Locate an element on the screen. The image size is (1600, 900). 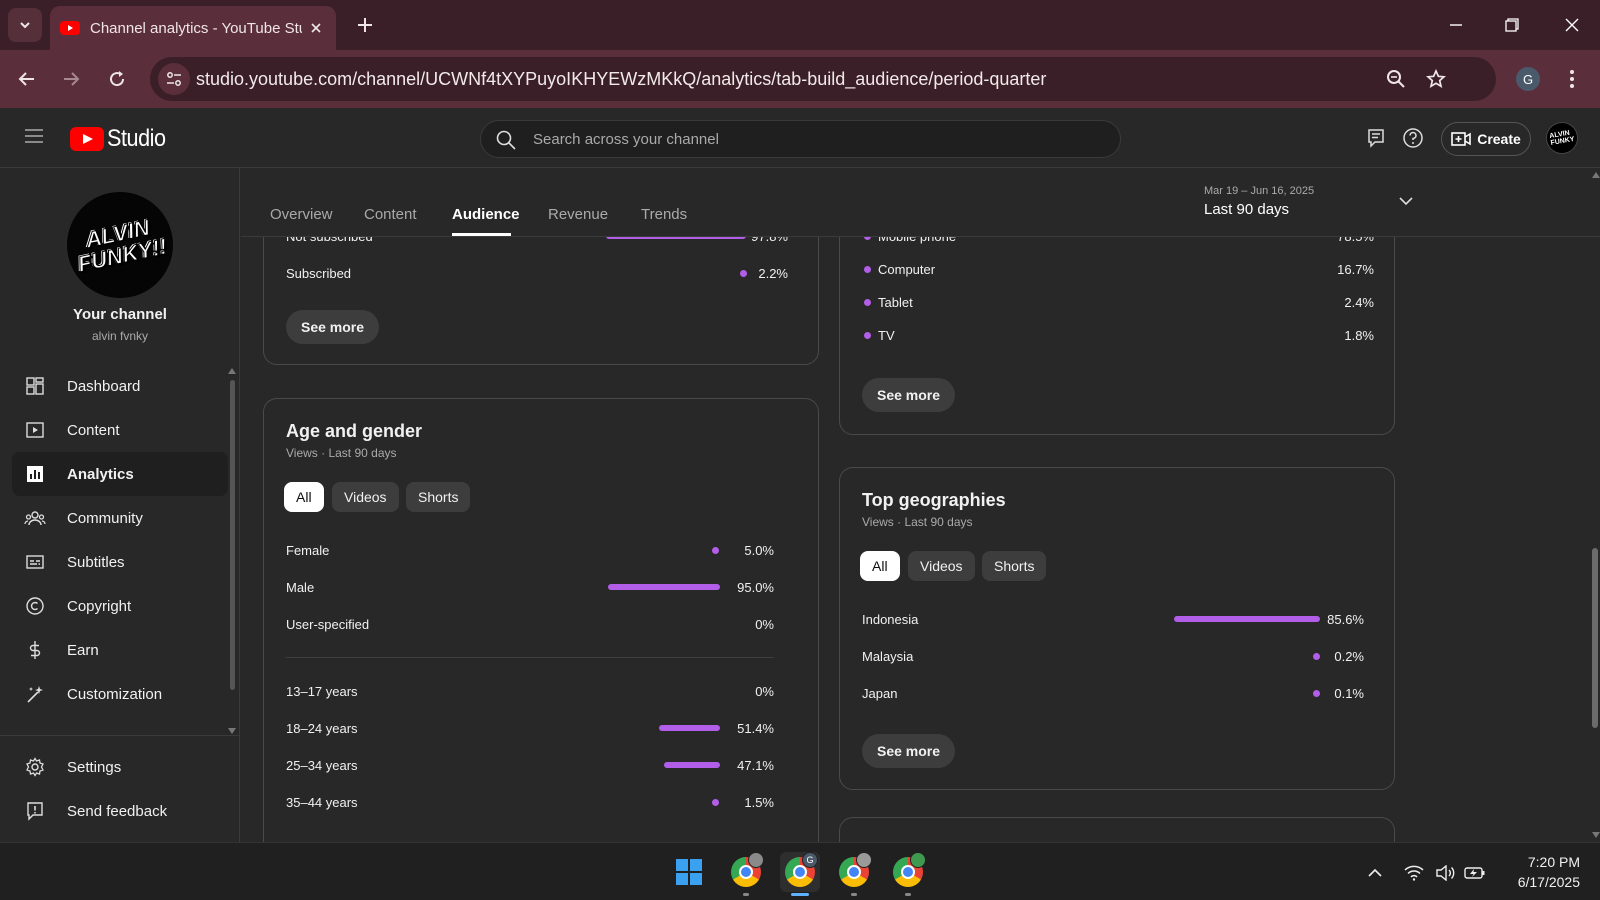
channel-avatar: ALVIN FUNKY!! is located at coordinates (120, 245).